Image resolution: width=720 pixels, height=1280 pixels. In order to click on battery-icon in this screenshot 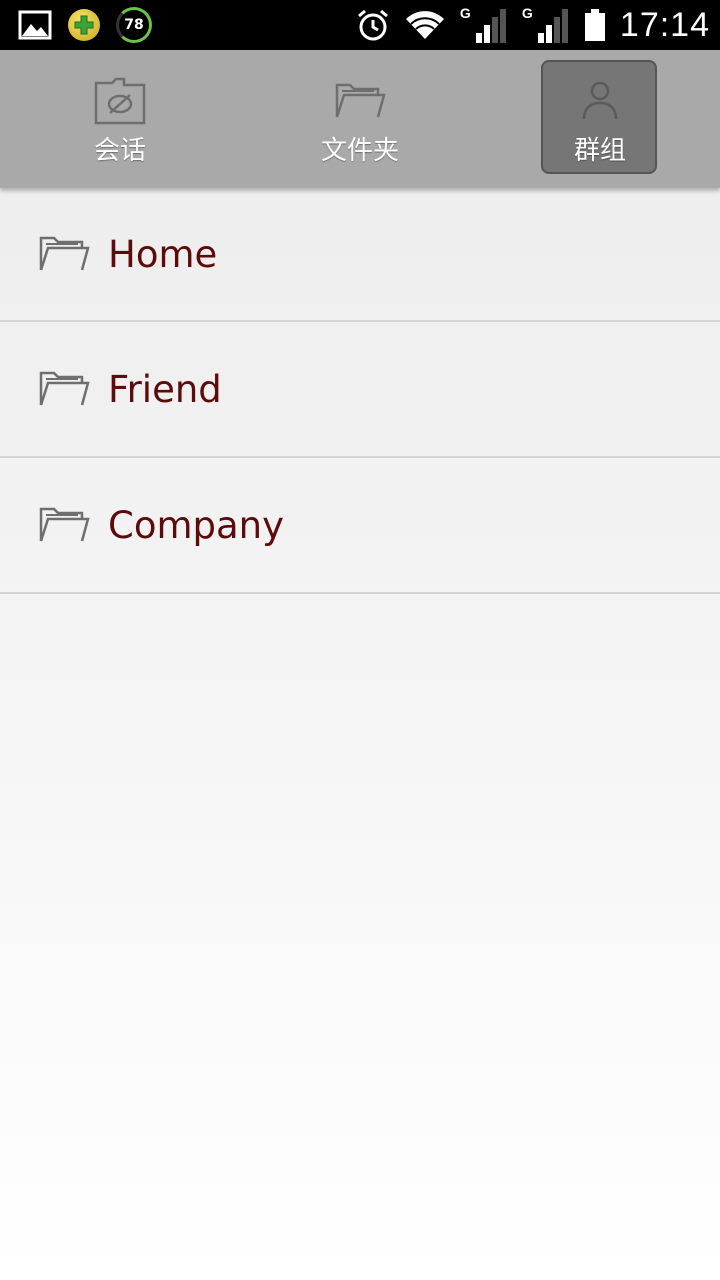, I will do `click(595, 25)`.